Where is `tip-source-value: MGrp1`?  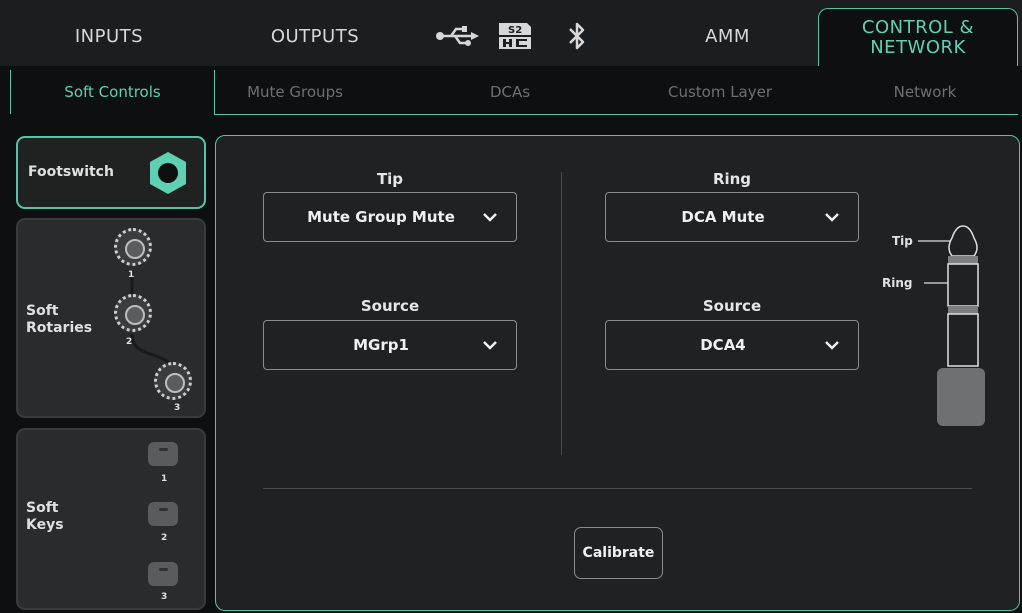
tip-source-value: MGrp1 is located at coordinates (381, 345).